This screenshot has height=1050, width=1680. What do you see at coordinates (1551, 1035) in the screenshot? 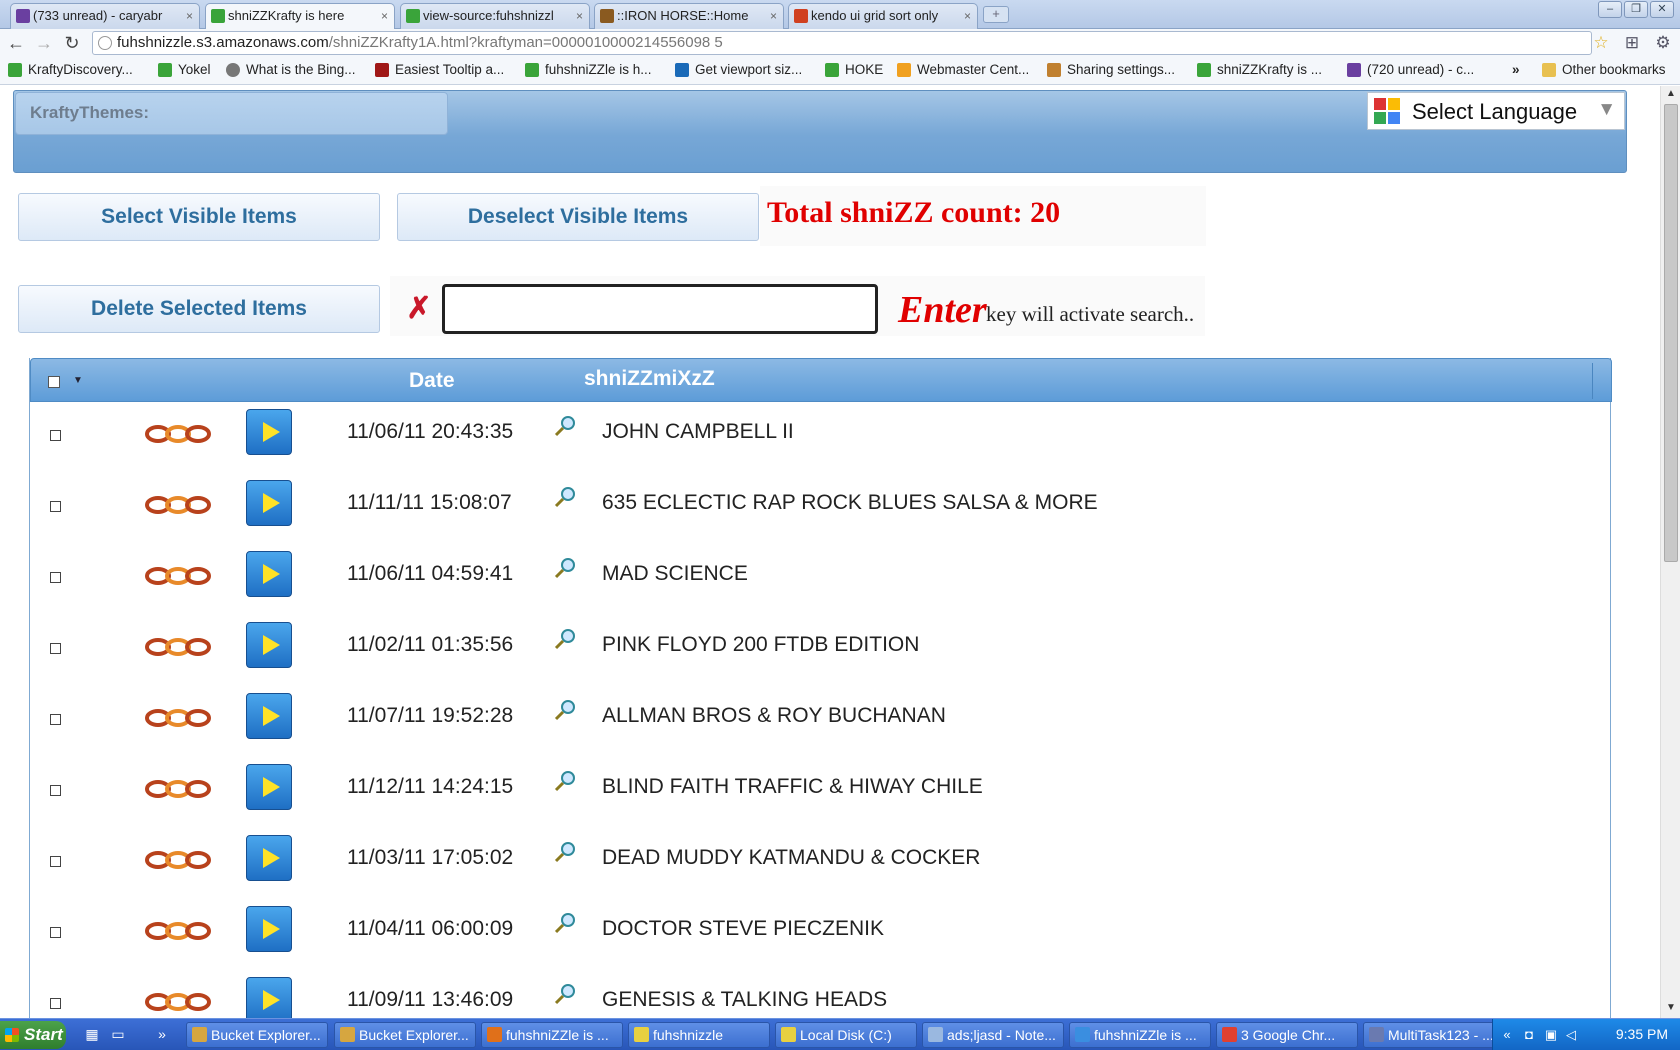
I see `network-tray-icon: ▣` at bounding box center [1551, 1035].